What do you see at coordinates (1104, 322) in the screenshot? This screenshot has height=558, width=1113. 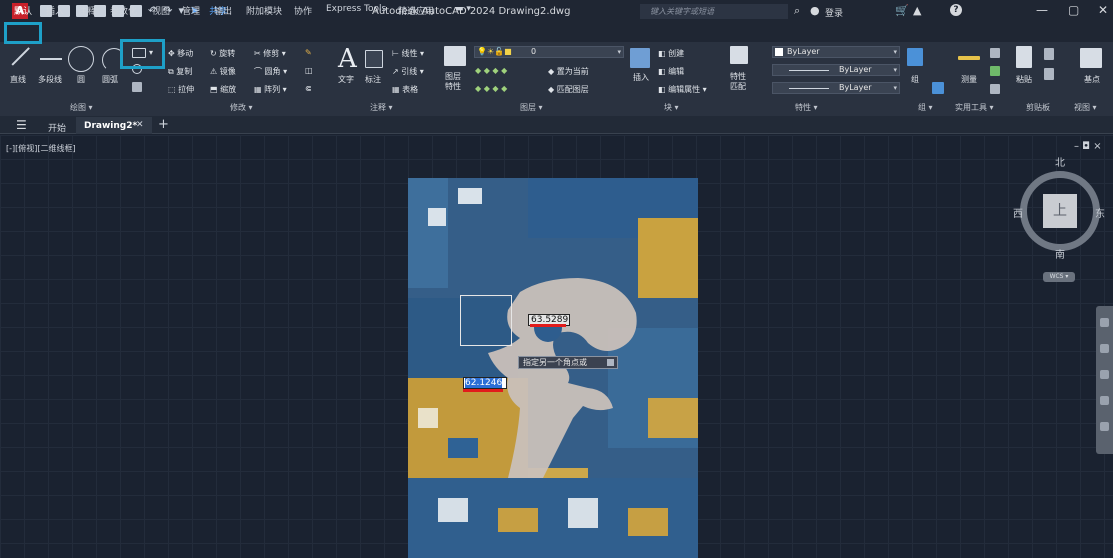 I see `steering-wheel-icon` at bounding box center [1104, 322].